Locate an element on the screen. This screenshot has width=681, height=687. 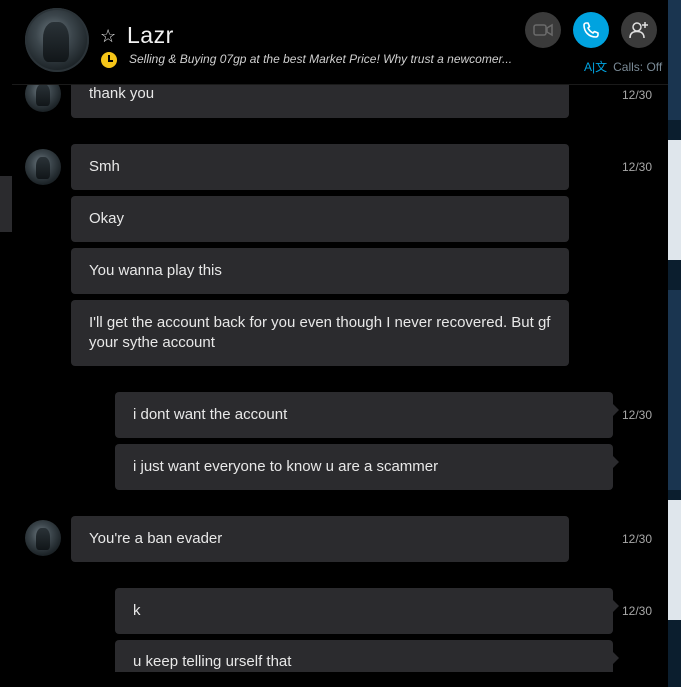
message-bubble-incoming: Okay is located at coordinates (320, 219).